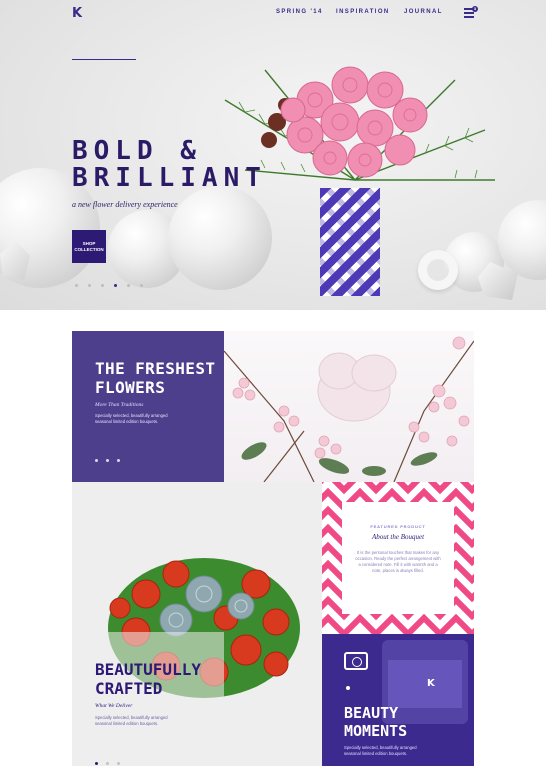 Image resolution: width=546 pixels, height=766 pixels. What do you see at coordinates (376, 731) in the screenshot?
I see `moments-title-line2: MOMENTS` at bounding box center [376, 731].